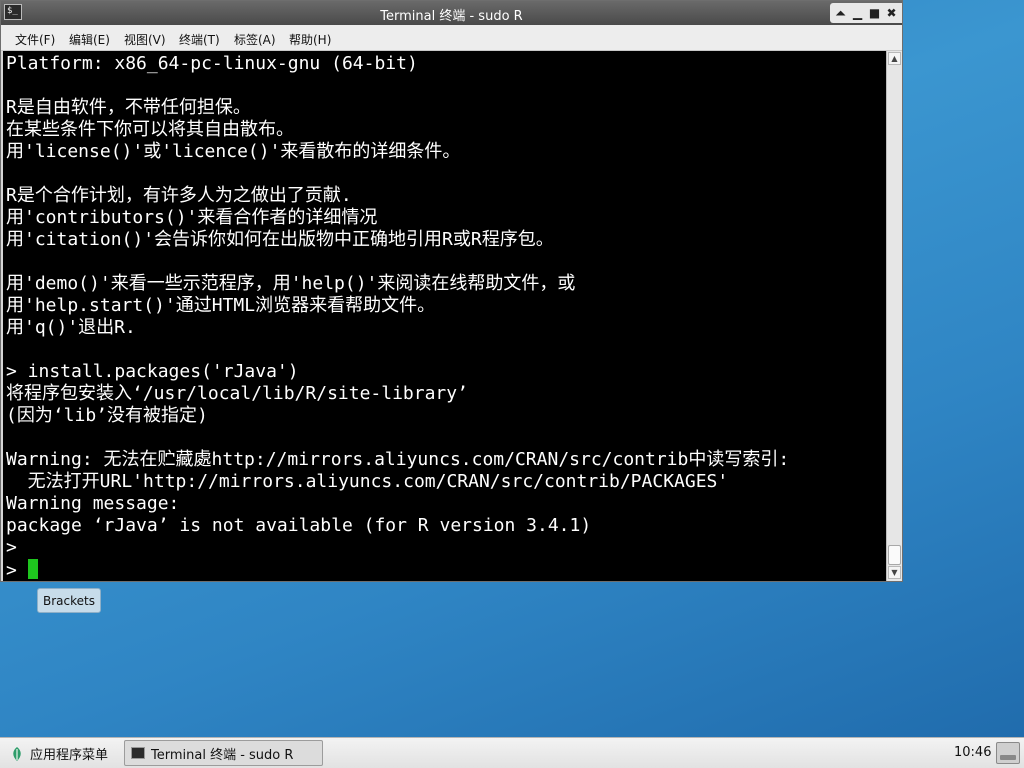 The width and height of the screenshot is (1024, 768). I want to click on scroll-down-icon: ▼, so click(894, 572).